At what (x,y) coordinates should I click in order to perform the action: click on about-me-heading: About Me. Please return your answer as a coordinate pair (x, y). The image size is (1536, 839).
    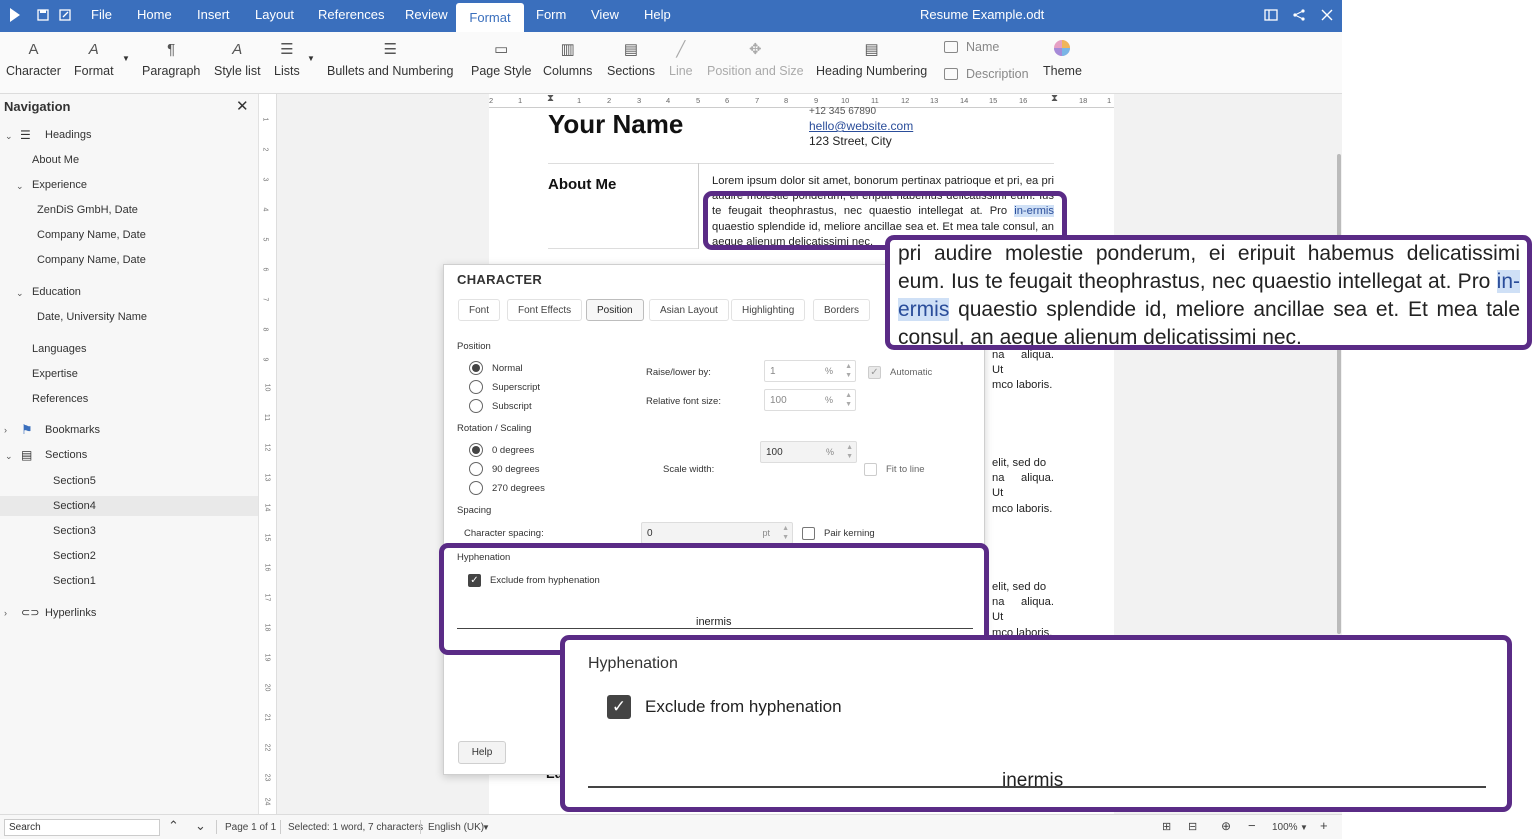
    Looking at the image, I should click on (582, 184).